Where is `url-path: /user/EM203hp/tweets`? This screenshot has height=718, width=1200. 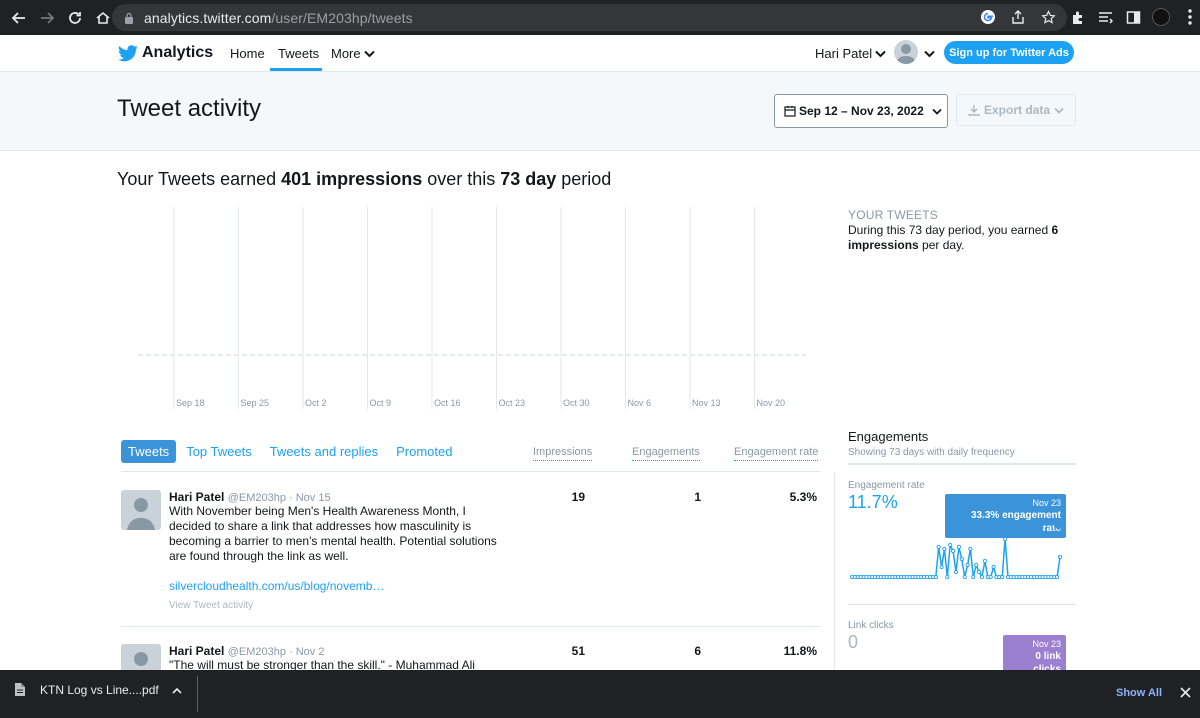 url-path: /user/EM203hp/tweets is located at coordinates (342, 17).